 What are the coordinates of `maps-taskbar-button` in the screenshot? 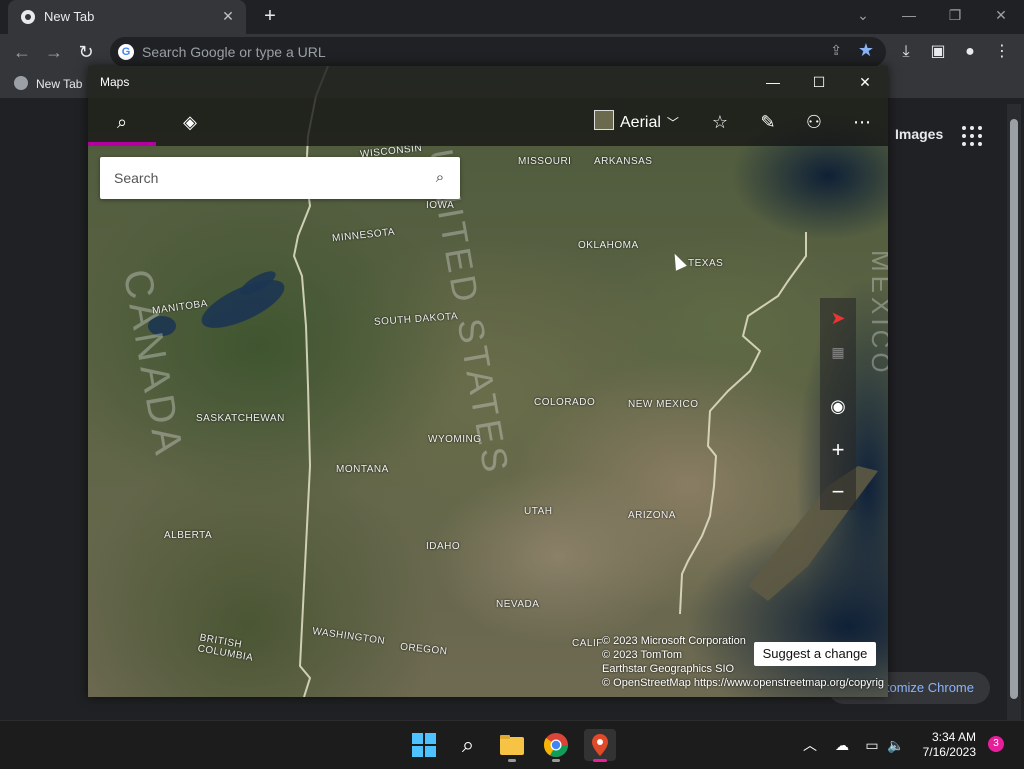 It's located at (600, 745).